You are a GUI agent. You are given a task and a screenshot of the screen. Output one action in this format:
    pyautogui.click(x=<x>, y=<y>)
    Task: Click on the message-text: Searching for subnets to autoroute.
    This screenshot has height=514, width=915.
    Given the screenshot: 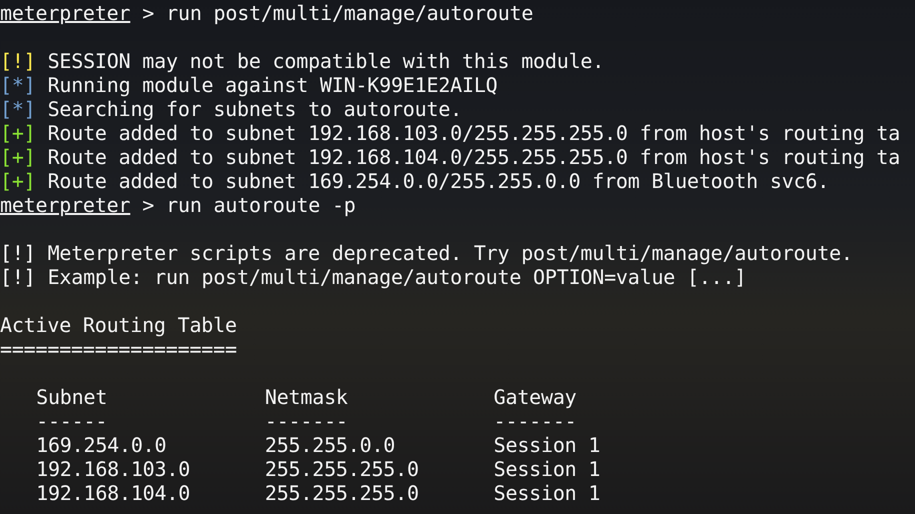 What is the action you would take?
    pyautogui.click(x=255, y=109)
    